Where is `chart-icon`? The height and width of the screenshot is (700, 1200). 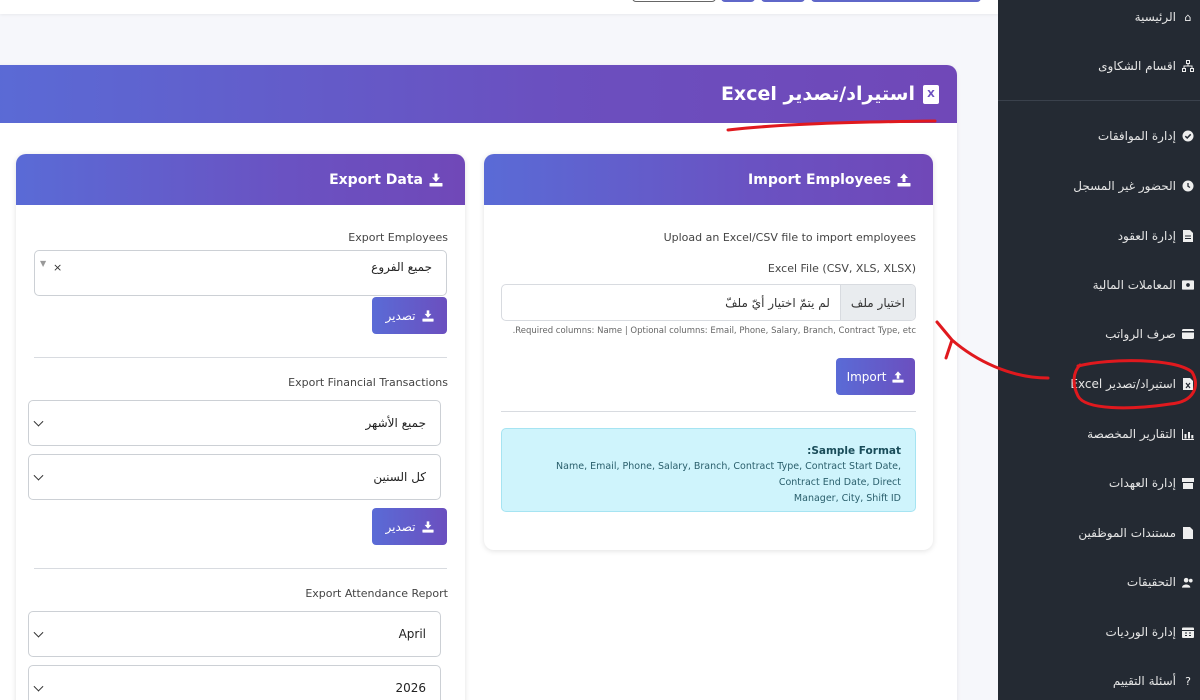
chart-icon is located at coordinates (1188, 434).